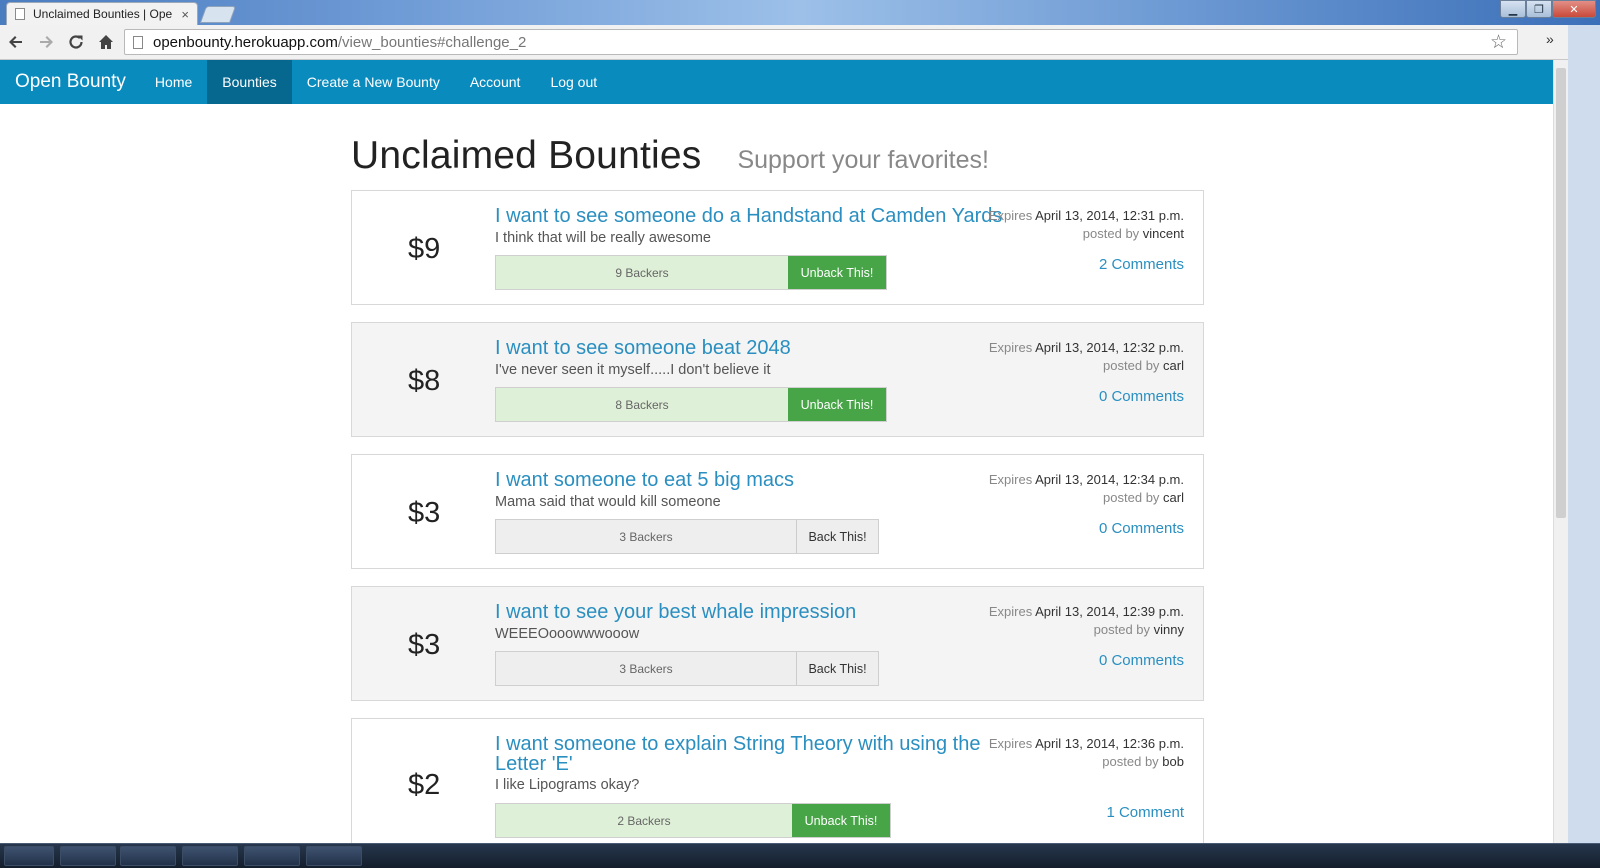 The height and width of the screenshot is (868, 1600). What do you see at coordinates (1550, 39) in the screenshot?
I see `extensions-overflow-icon: »` at bounding box center [1550, 39].